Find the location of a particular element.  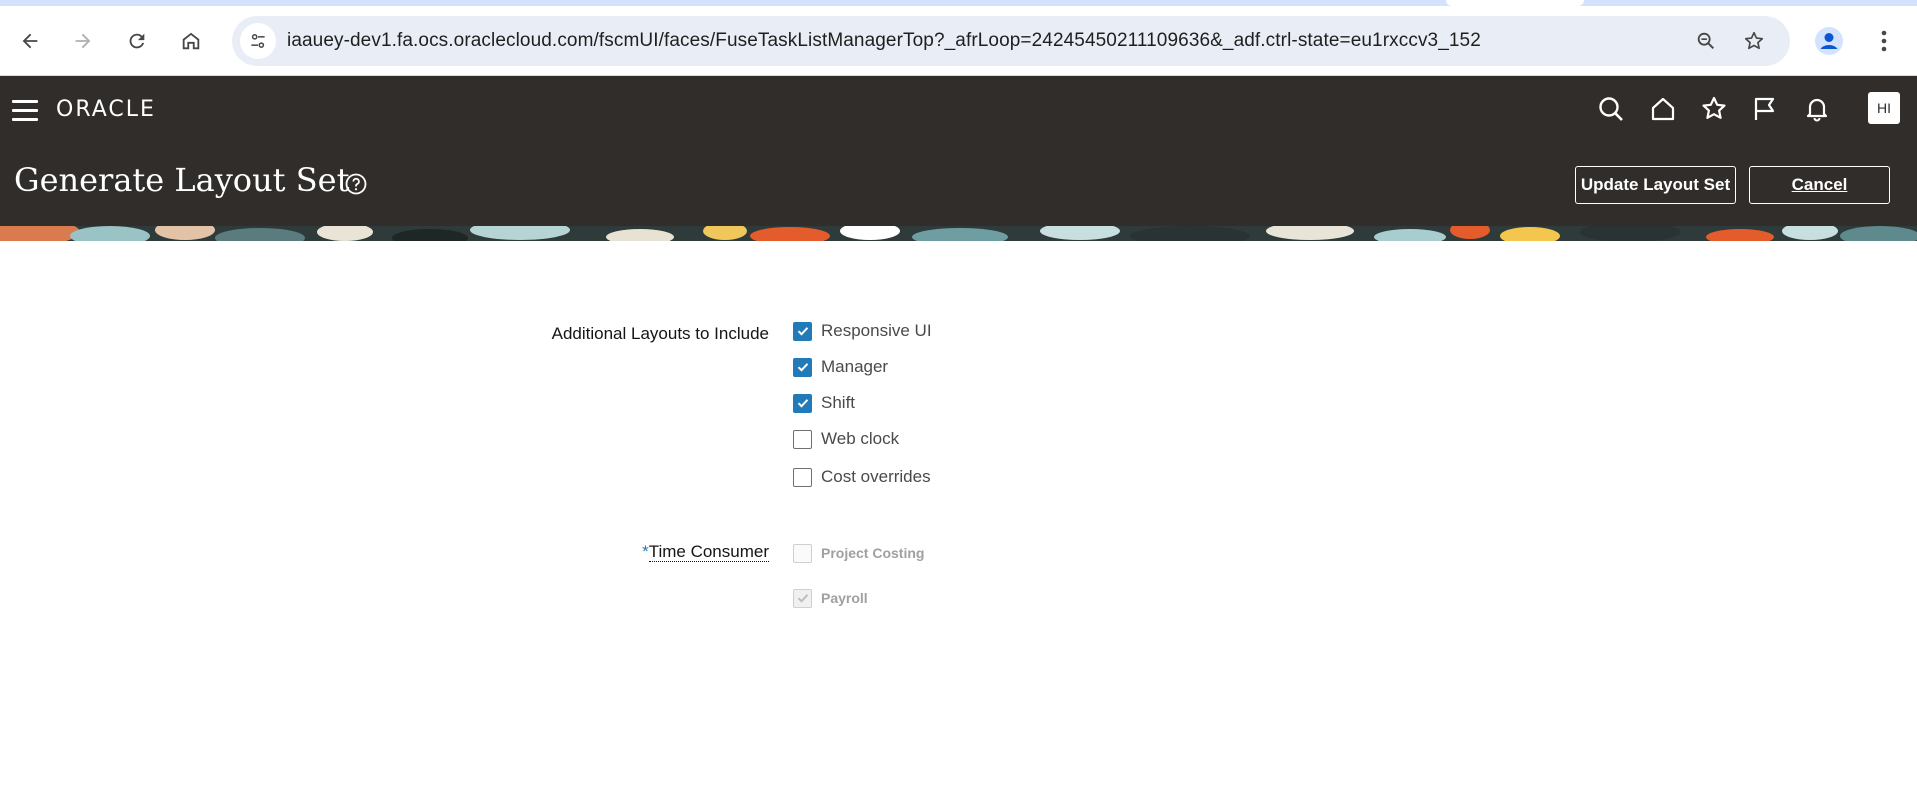

page-title: Generate Layout Set is located at coordinates (182, 180).